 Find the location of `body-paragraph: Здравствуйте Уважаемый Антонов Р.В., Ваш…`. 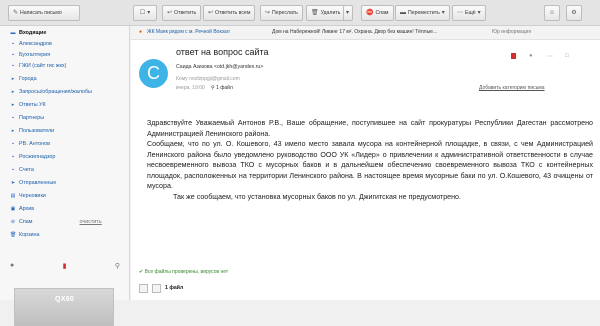

body-paragraph: Здравствуйте Уважаемый Антонов Р.В., Ваш… is located at coordinates (370, 128).